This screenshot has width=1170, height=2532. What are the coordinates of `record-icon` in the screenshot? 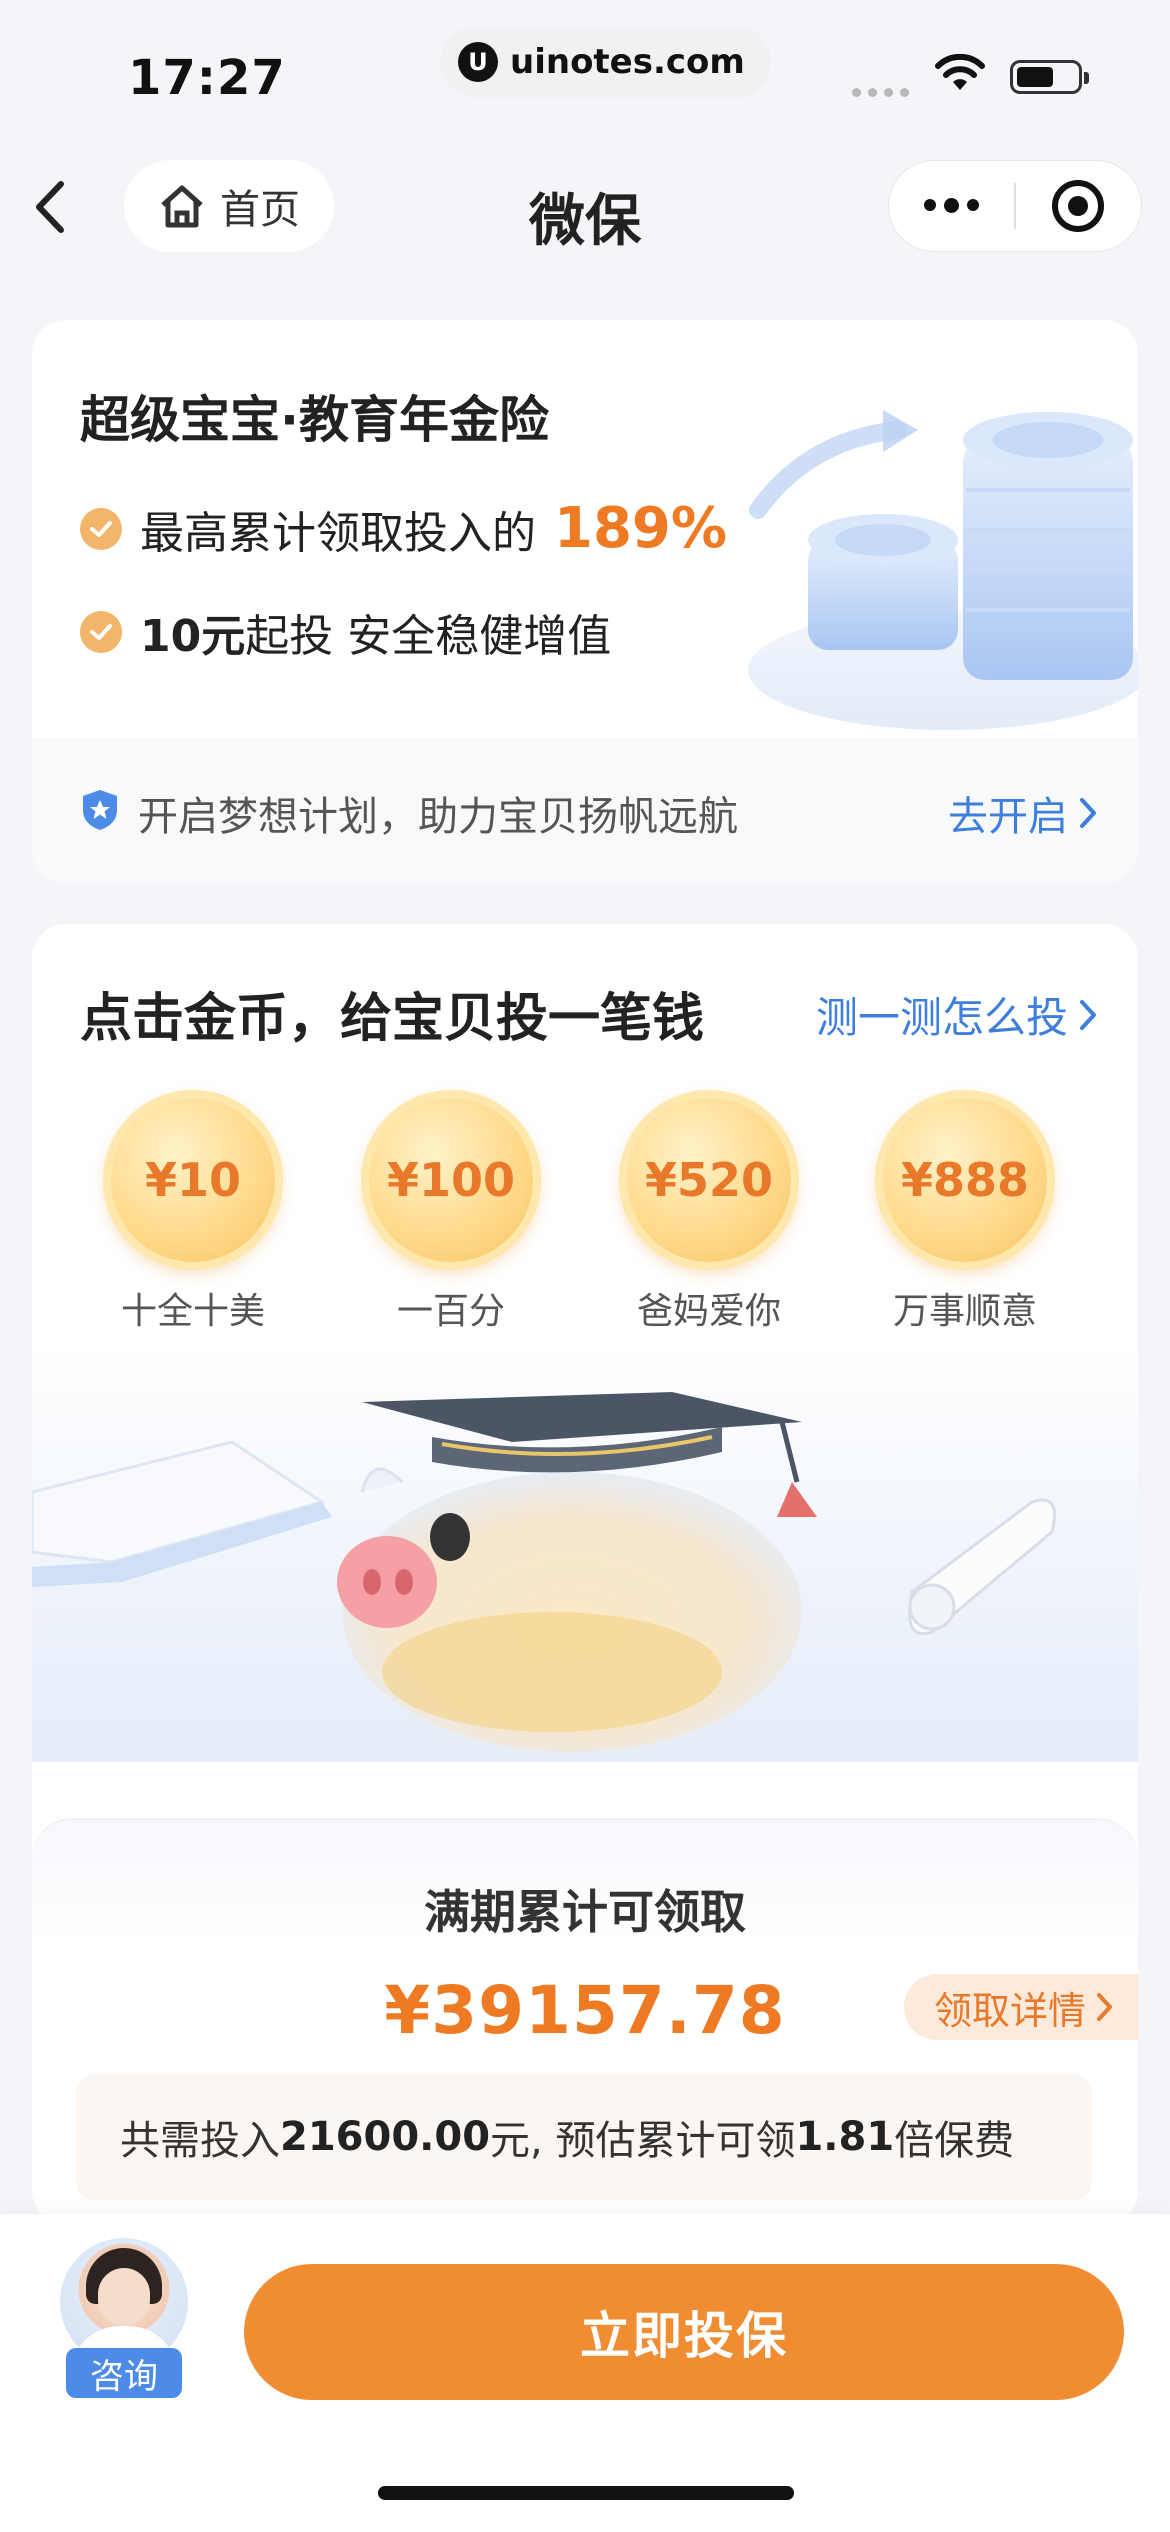 It's located at (1078, 206).